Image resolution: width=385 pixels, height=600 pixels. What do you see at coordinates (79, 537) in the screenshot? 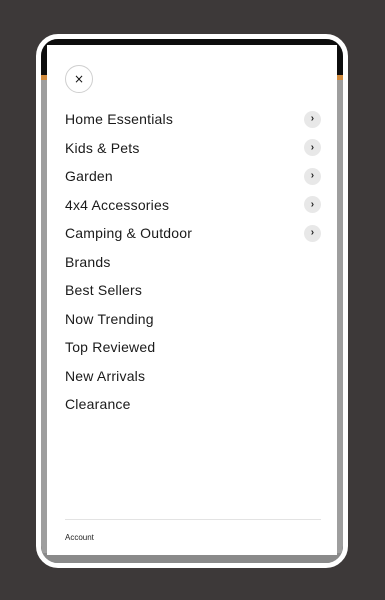
I see `account-link: Account` at bounding box center [79, 537].